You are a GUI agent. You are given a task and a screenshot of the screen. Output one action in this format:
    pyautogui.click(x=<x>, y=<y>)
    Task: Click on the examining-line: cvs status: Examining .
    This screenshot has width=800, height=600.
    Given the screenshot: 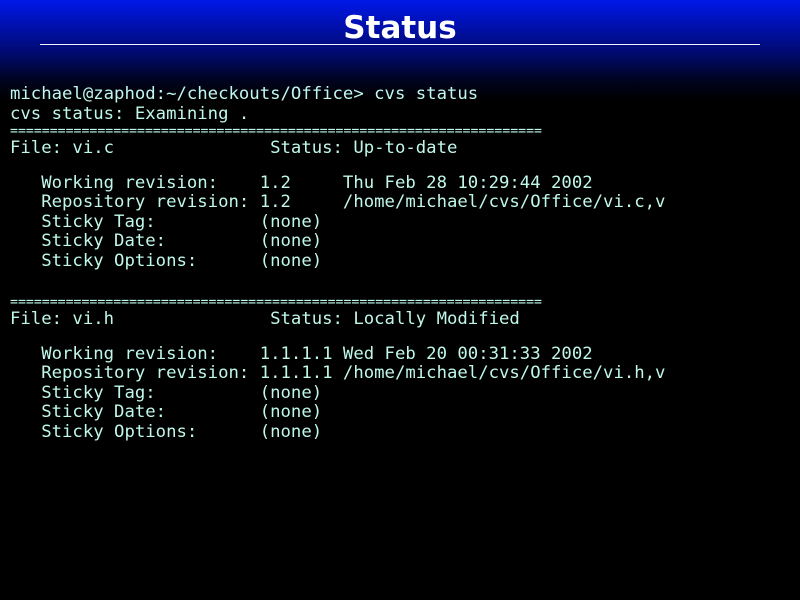 What is the action you would take?
    pyautogui.click(x=130, y=114)
    